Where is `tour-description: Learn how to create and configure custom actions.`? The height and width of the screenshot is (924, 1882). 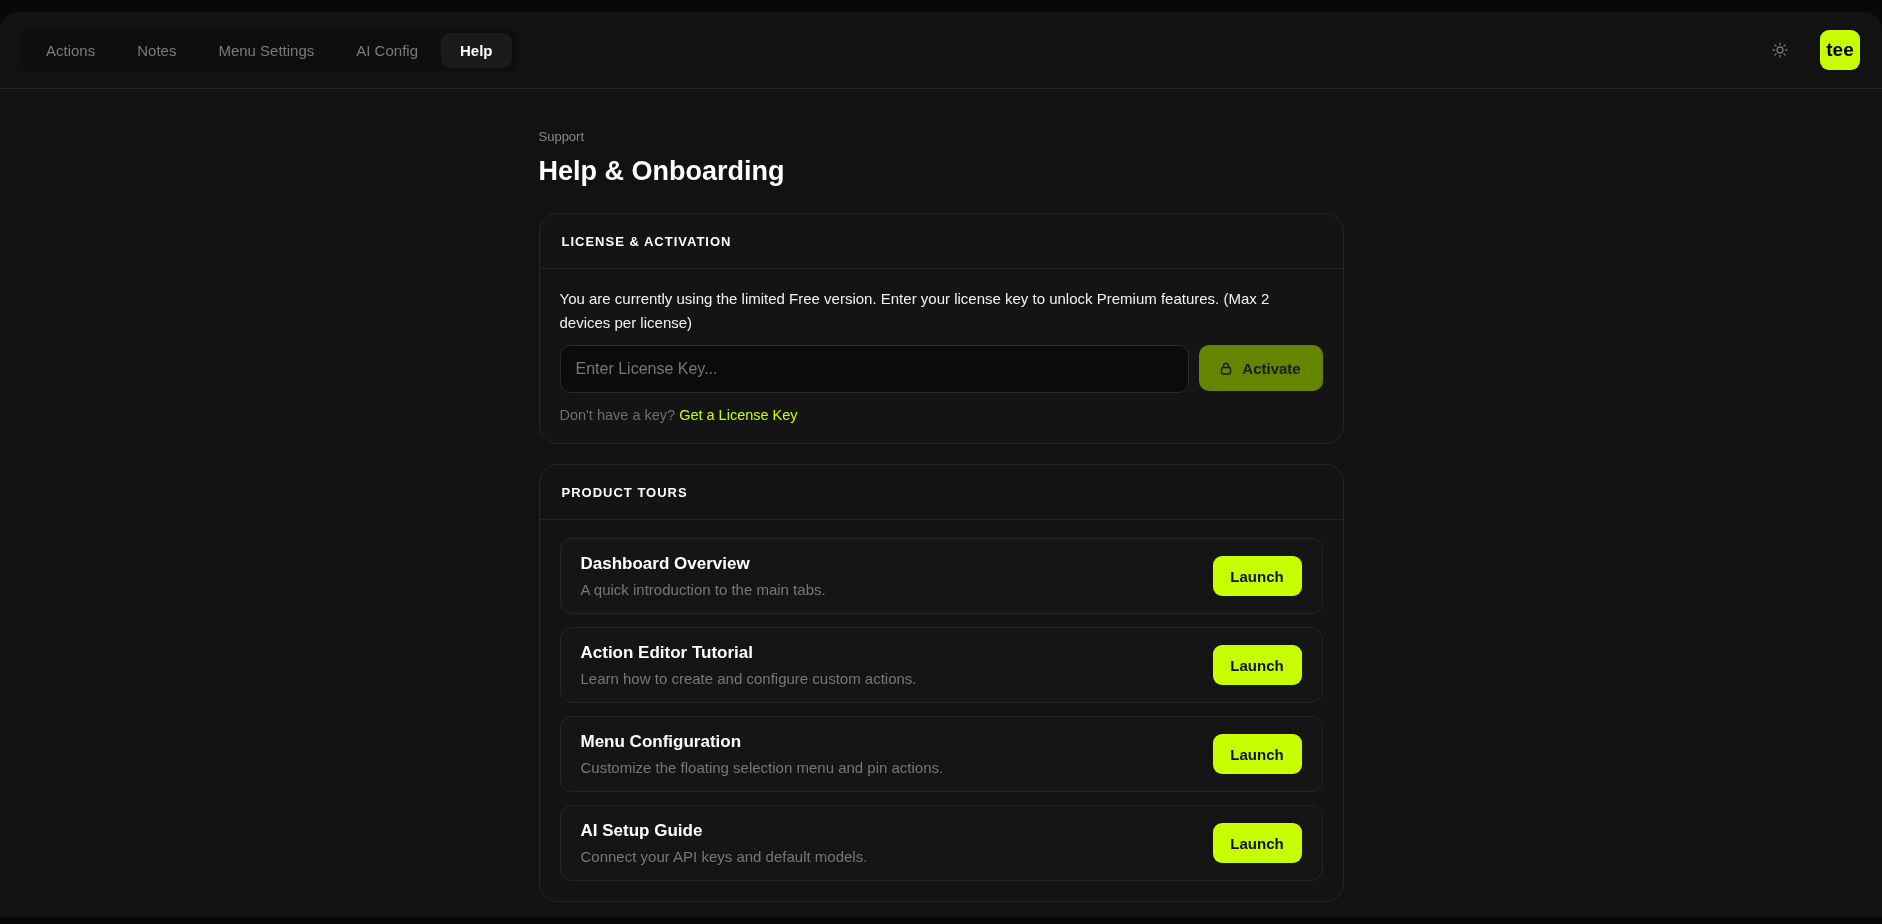
tour-description: Learn how to create and configure custom actions. is located at coordinates (748, 678).